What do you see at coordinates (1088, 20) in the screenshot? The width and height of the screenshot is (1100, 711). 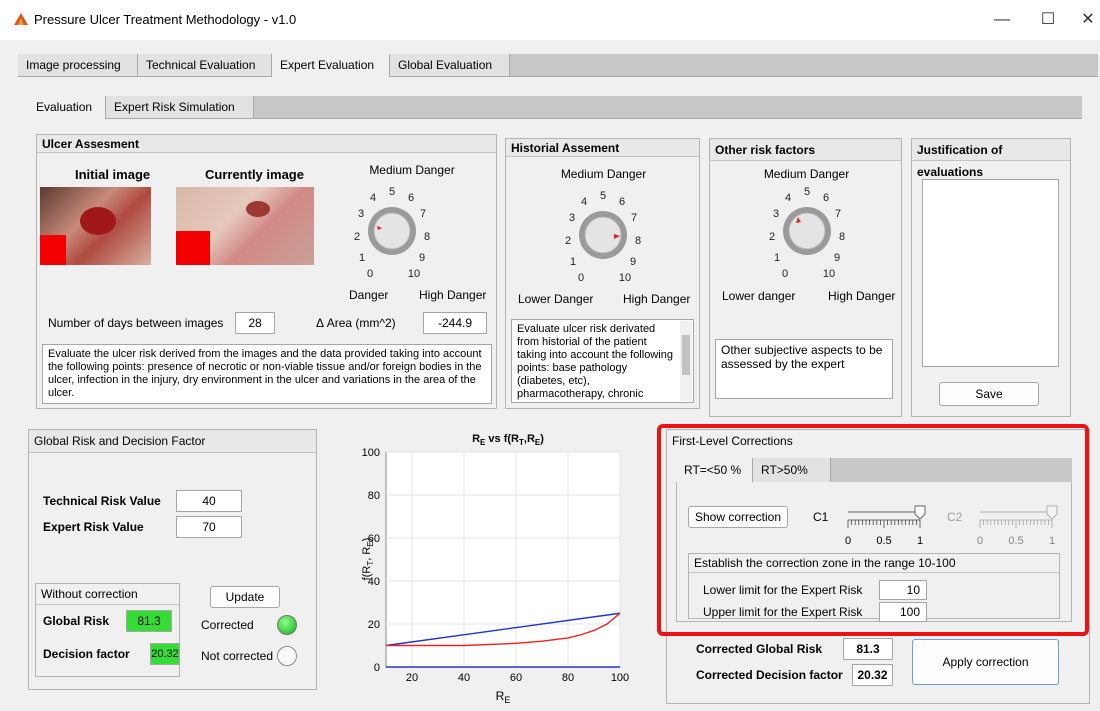 I see `close-button: ✕` at bounding box center [1088, 20].